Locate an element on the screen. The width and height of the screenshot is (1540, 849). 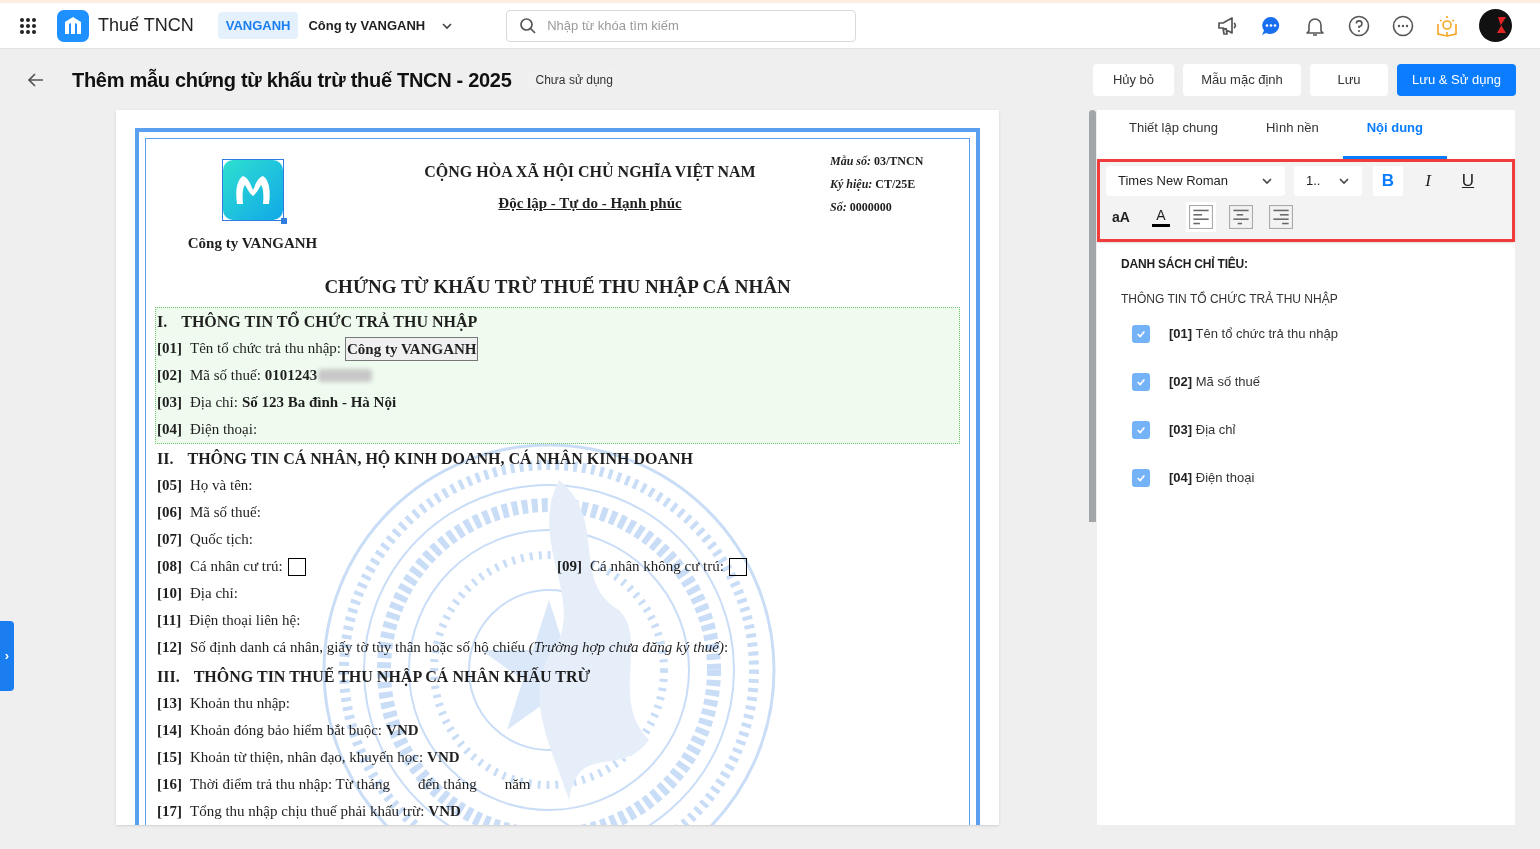
national-title: CỘNG HÒA XÃ HỘI CHỦ NGHĨA VIỆT NAM is located at coordinates (590, 172).